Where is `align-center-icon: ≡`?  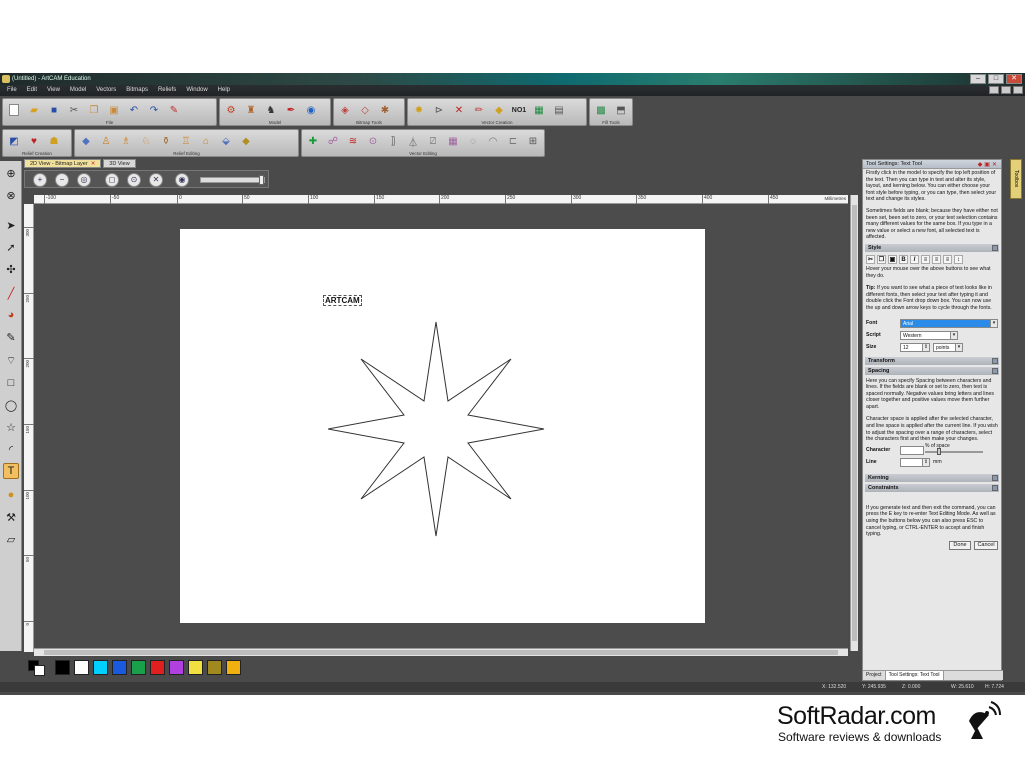
align-center-icon: ≡ is located at coordinates (936, 259).